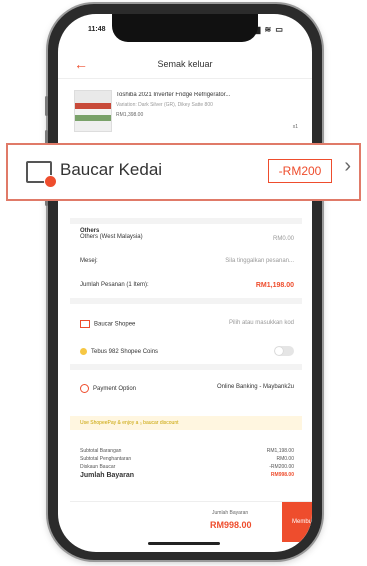  Describe the element at coordinates (97, 29) in the screenshot. I see `status-time: 11:48` at that location.